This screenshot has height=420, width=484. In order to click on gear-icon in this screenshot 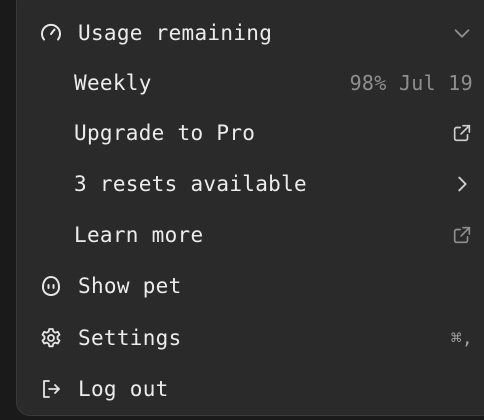, I will do `click(51, 338)`.